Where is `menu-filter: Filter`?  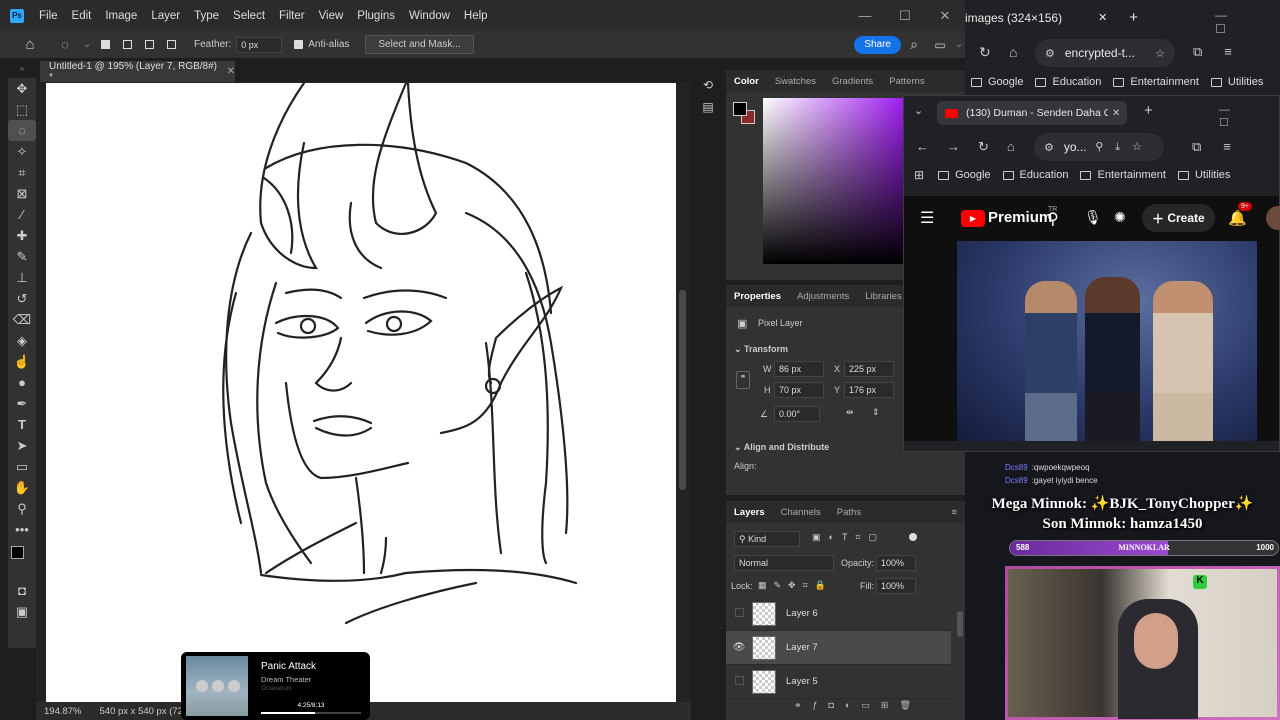 menu-filter: Filter is located at coordinates (292, 16).